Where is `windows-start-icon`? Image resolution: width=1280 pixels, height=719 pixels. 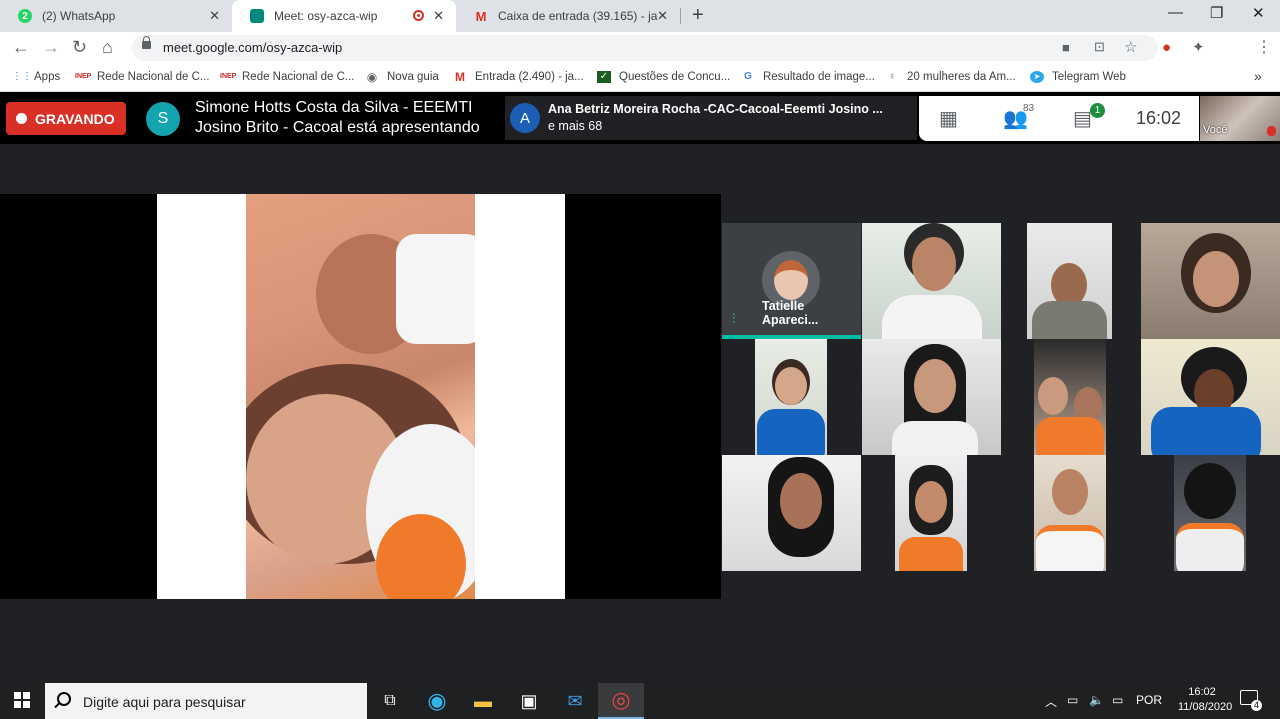
windows-start-icon is located at coordinates (22, 700).